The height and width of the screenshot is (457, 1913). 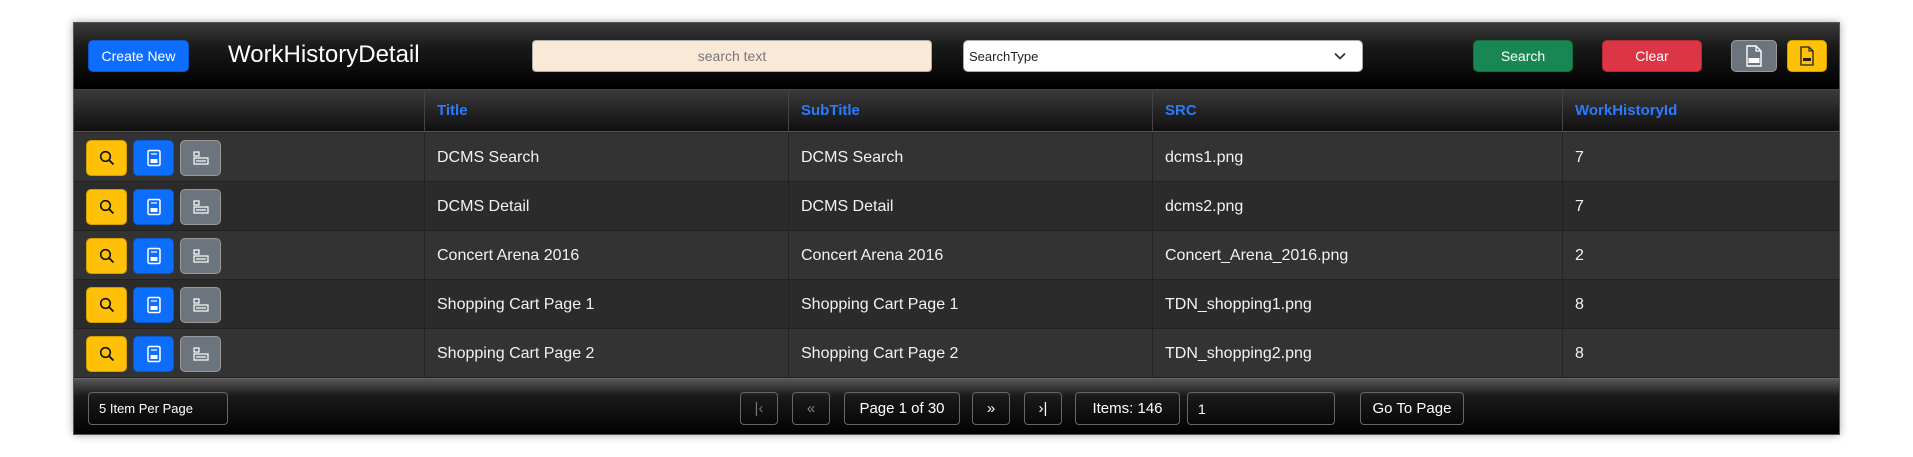 I want to click on table-row: DCMS Detail DCMS Detail dcms2.png 7, so click(x=956, y=206).